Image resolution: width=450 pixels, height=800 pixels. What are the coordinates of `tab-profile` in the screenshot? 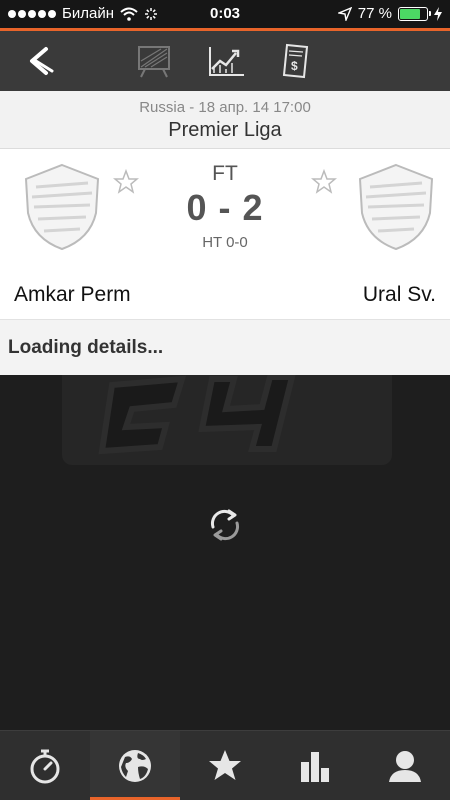 It's located at (405, 765).